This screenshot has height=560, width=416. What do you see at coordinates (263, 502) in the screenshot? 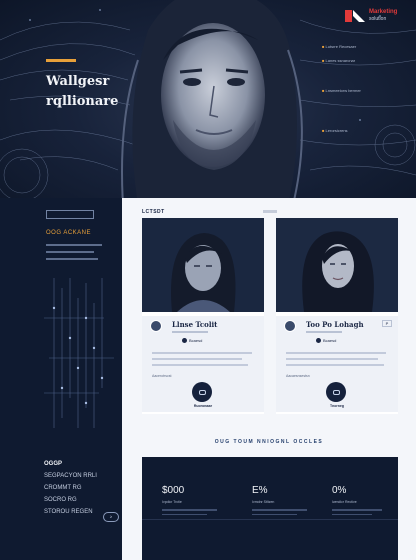
I see `stat-label: Ivmdnr Stltzen` at bounding box center [263, 502].